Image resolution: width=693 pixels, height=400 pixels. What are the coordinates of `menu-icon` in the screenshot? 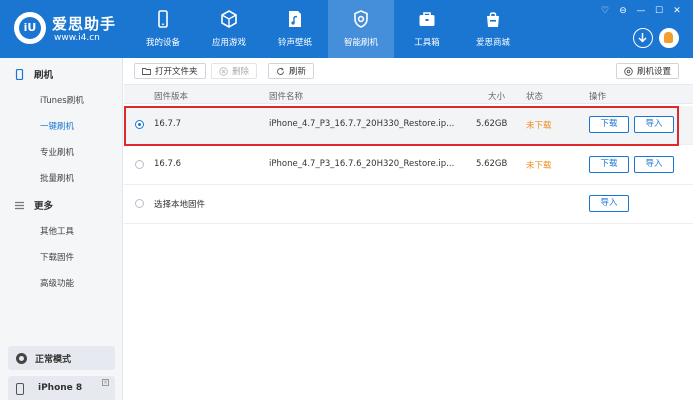 It's located at (19, 205).